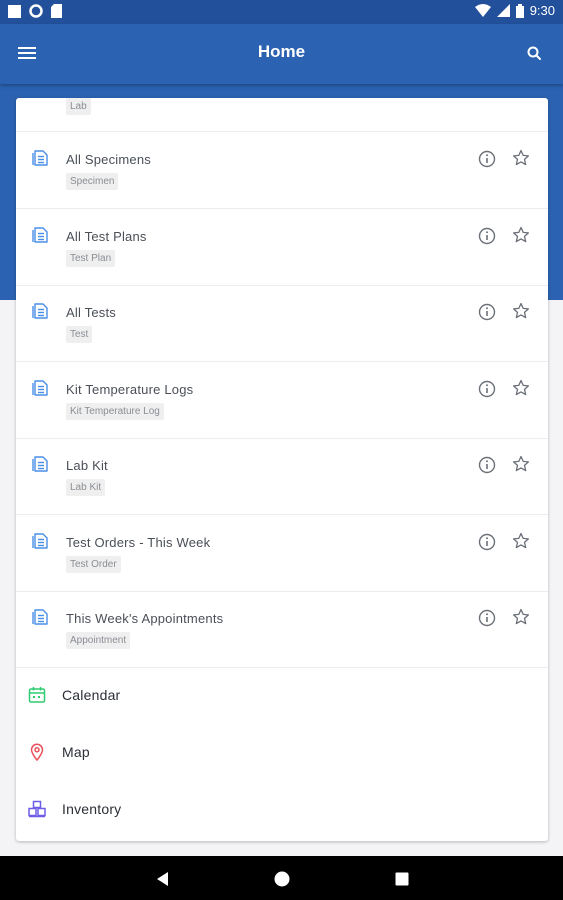  I want to click on type-tag: Lab, so click(78, 106).